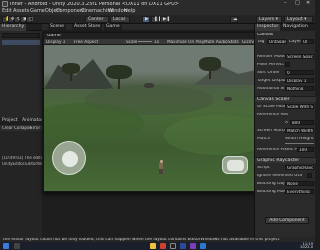  I want to click on reference-x-field: 800, so click(302, 122).